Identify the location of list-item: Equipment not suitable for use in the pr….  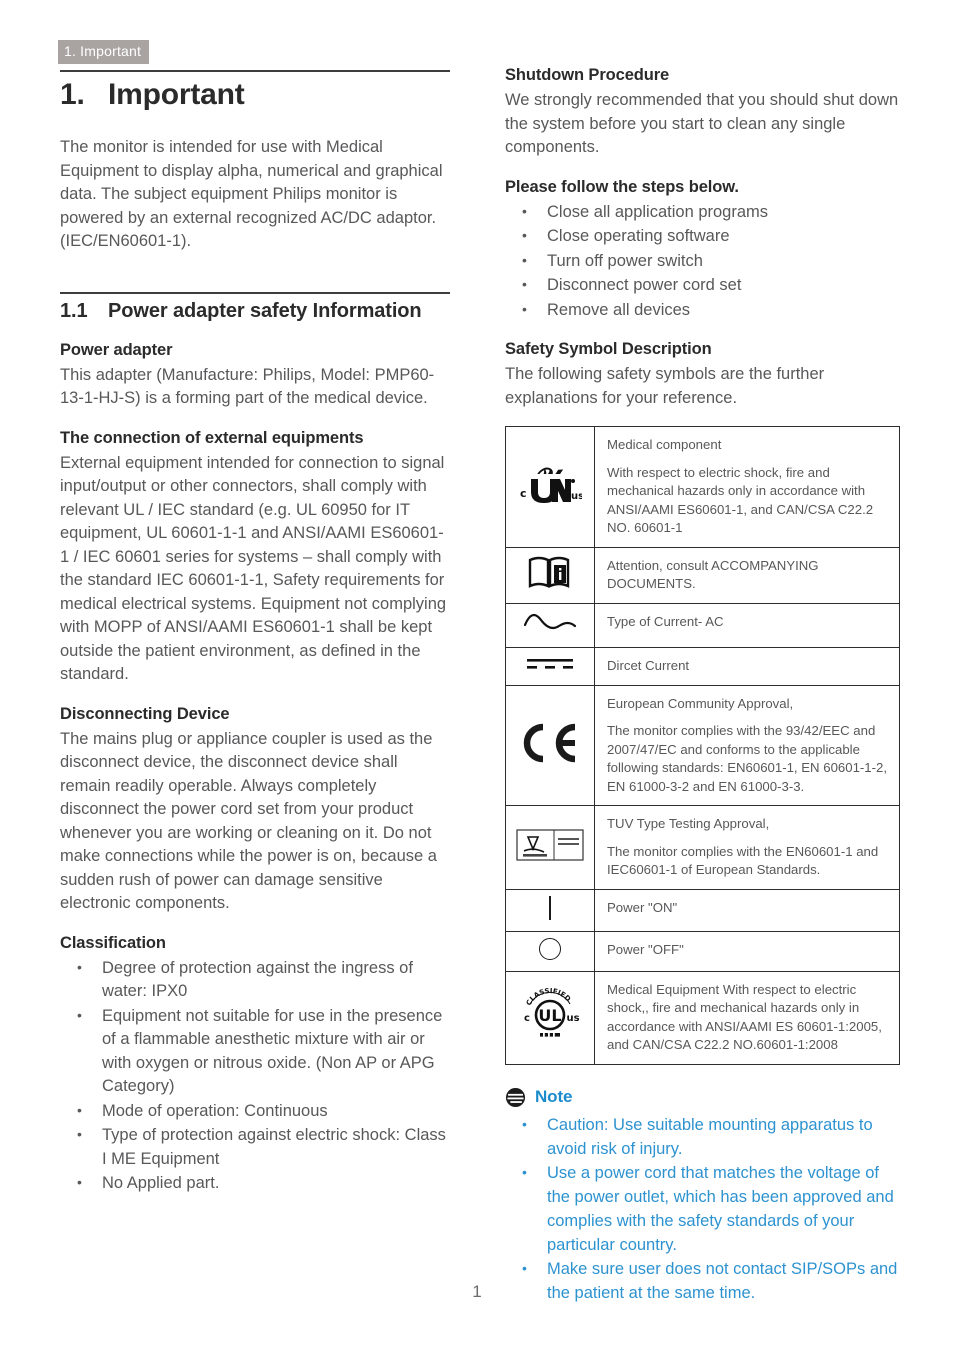
(255, 1051).